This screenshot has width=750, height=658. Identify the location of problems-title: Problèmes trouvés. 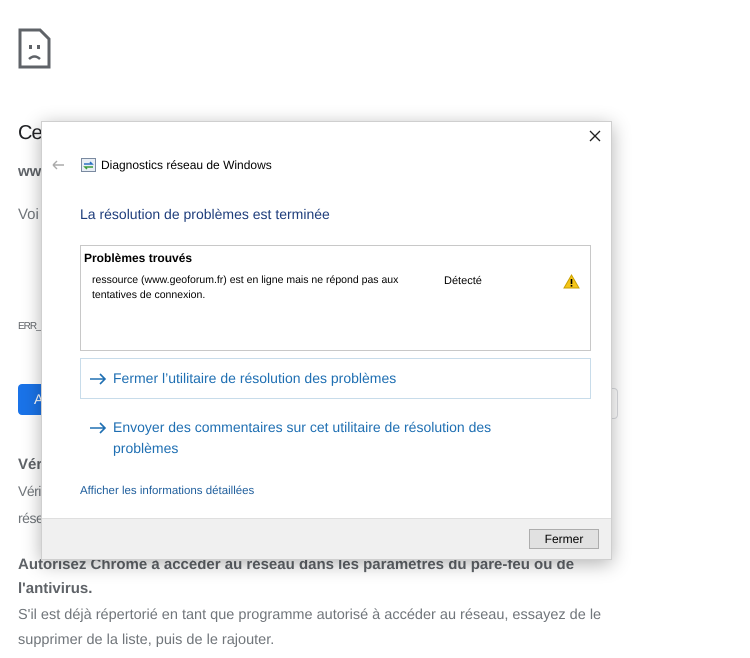
(138, 258).